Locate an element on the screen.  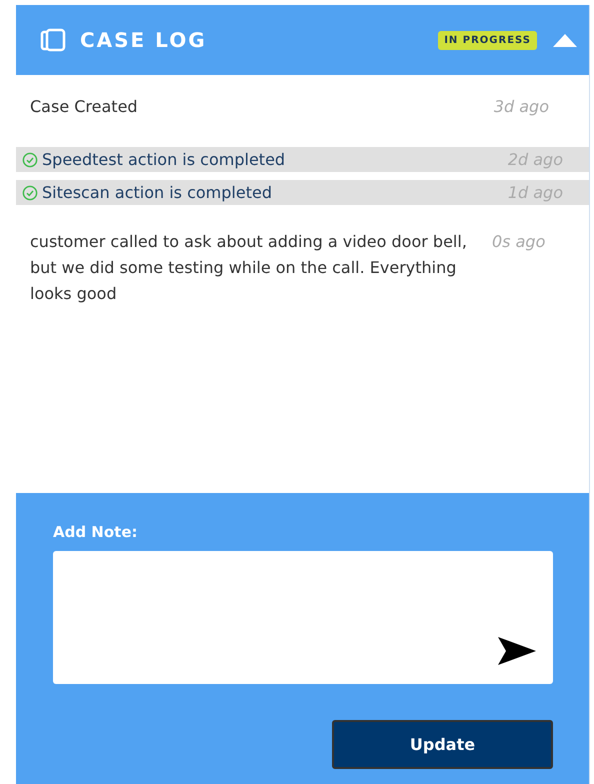
log-entry: Case Created is located at coordinates (84, 106).